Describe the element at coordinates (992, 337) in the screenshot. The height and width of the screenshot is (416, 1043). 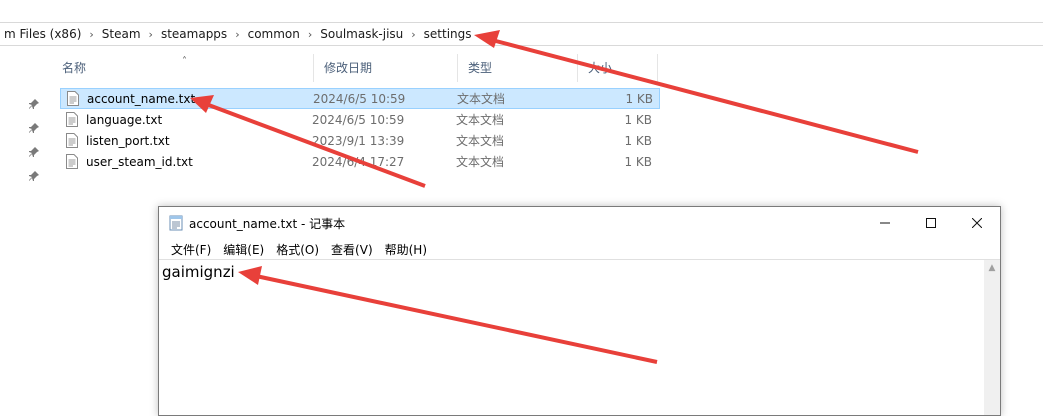
I see `vertical-scrollbar: ▲` at that location.